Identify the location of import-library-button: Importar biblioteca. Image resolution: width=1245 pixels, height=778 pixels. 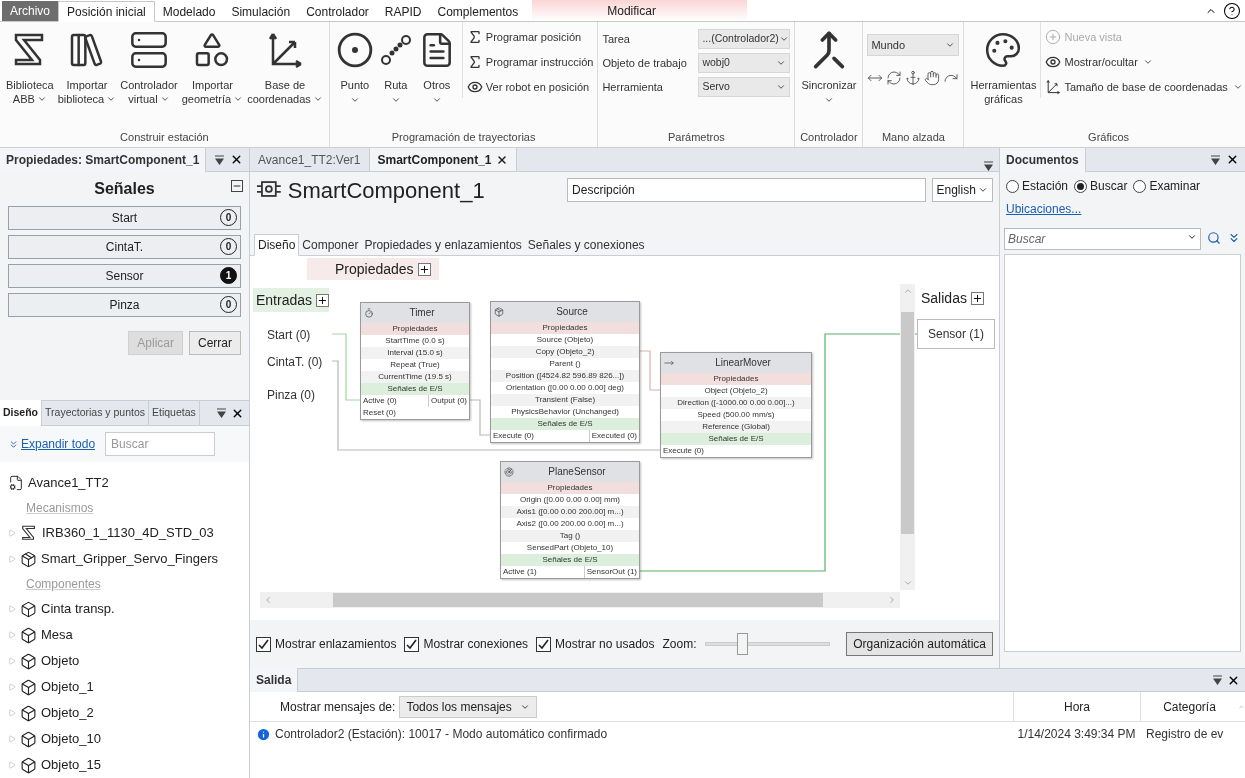
(87, 64).